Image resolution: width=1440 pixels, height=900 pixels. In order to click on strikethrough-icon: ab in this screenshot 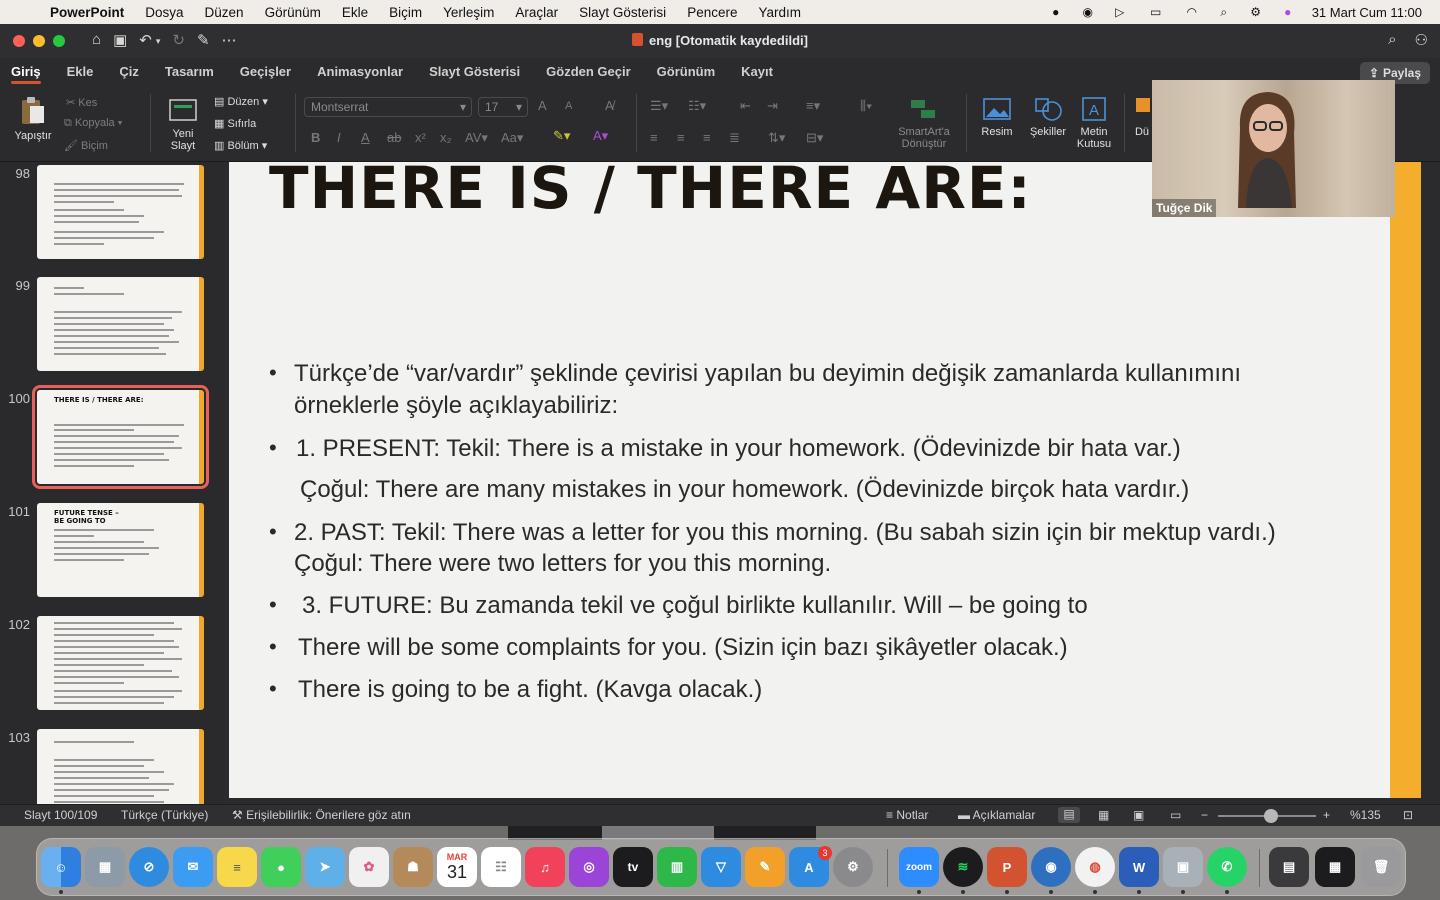, I will do `click(394, 137)`.